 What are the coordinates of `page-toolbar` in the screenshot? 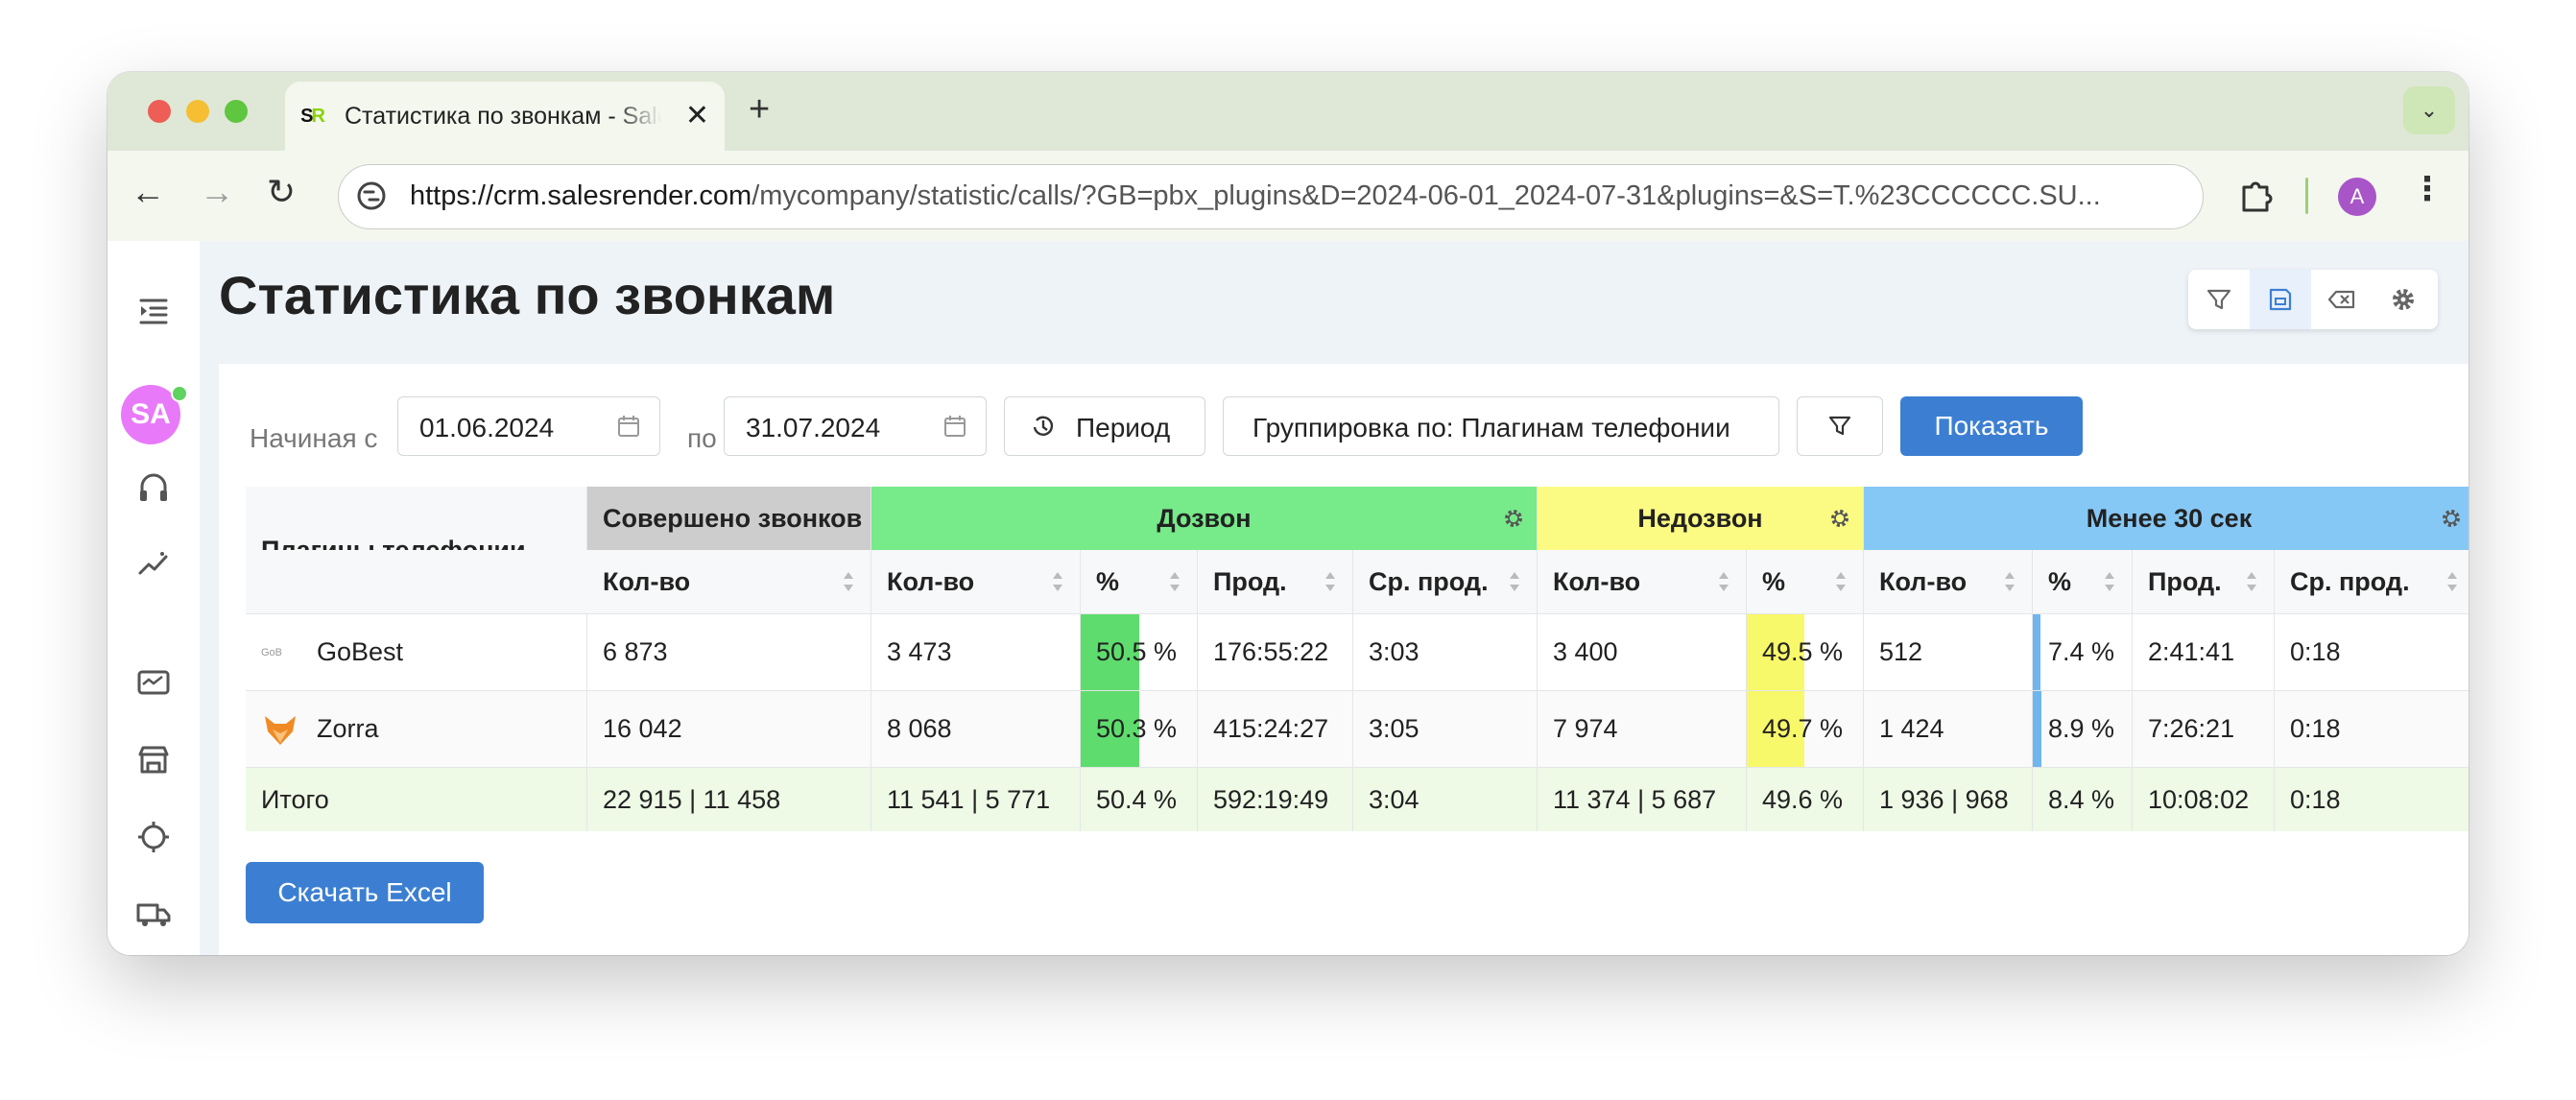 It's located at (2313, 299).